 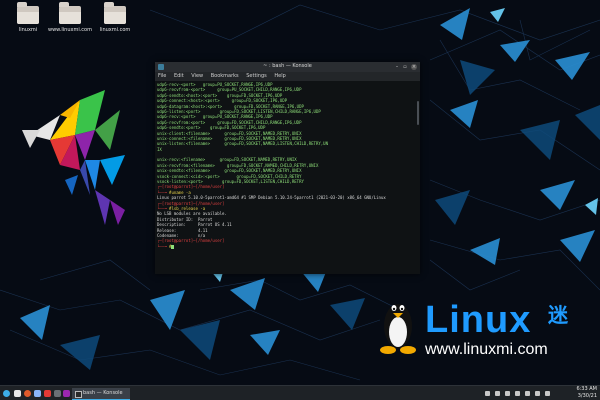 I want to click on menubar: File Edit View Bookmarks Settings Help, so click(x=287, y=76).